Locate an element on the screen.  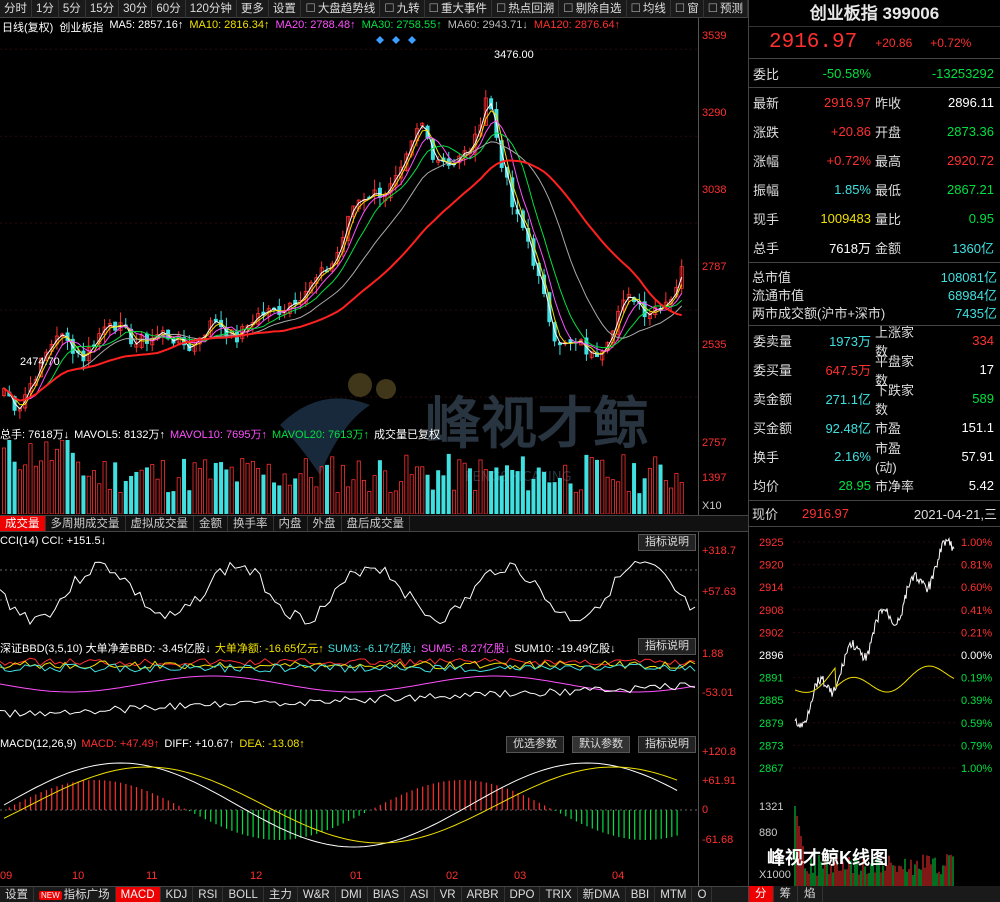
indicator-new-dma: 新DMA is located at coordinates (602, 894).